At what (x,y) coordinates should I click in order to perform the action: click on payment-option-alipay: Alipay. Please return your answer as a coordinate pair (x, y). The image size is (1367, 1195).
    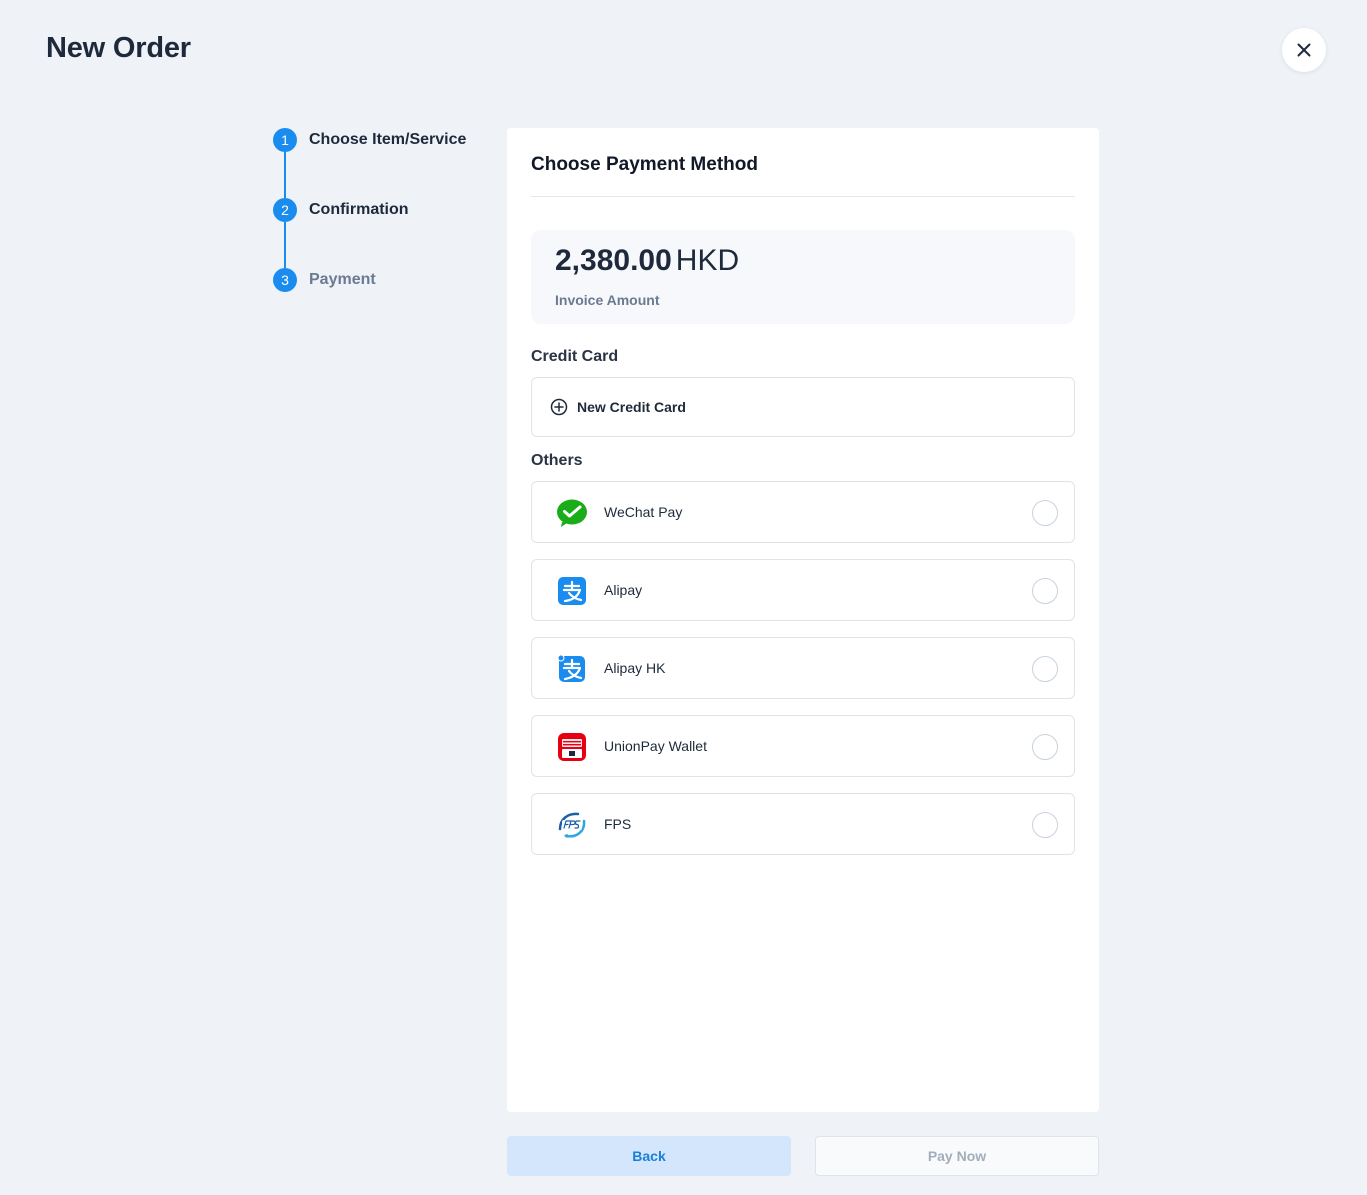
    Looking at the image, I should click on (803, 590).